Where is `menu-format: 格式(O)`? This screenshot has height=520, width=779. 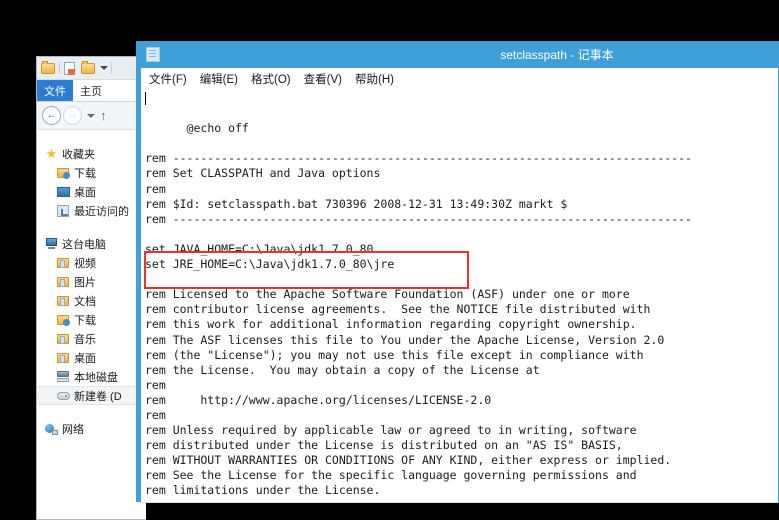
menu-format: 格式(O) is located at coordinates (271, 79).